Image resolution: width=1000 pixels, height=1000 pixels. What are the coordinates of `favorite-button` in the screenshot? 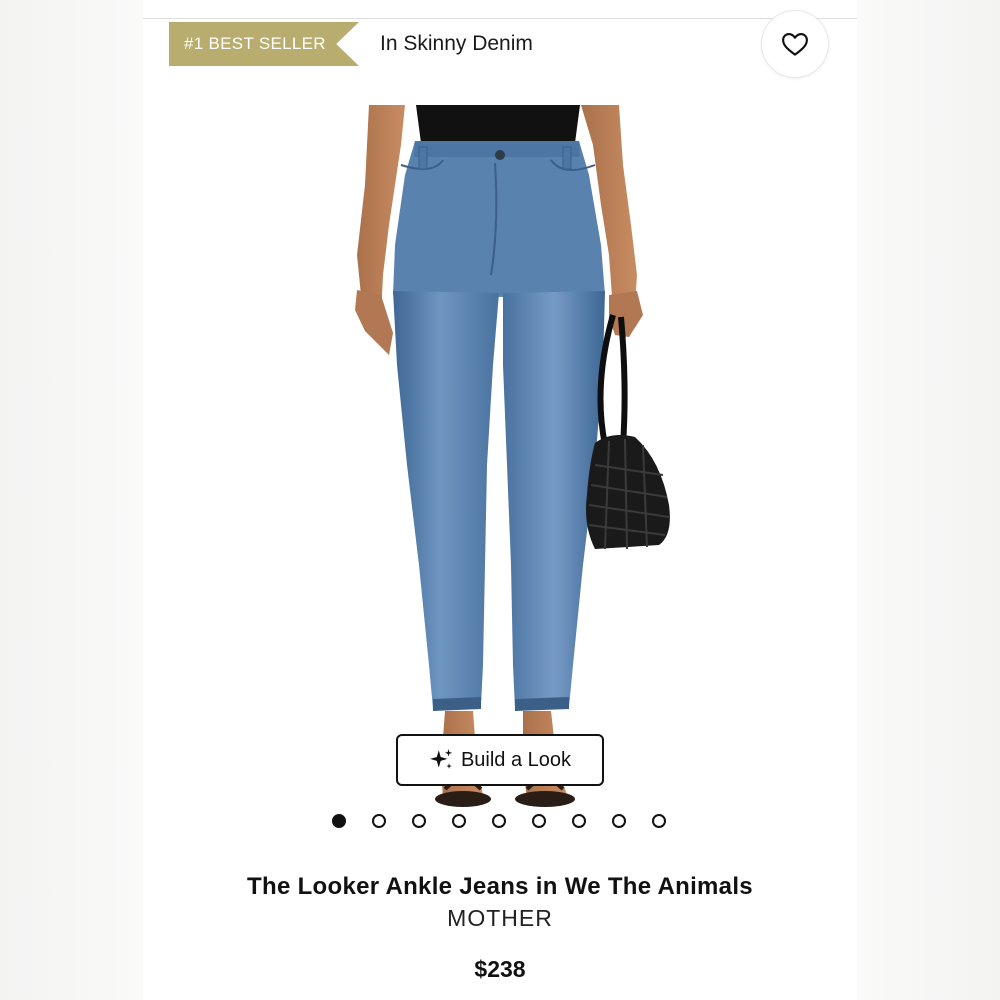 It's located at (795, 44).